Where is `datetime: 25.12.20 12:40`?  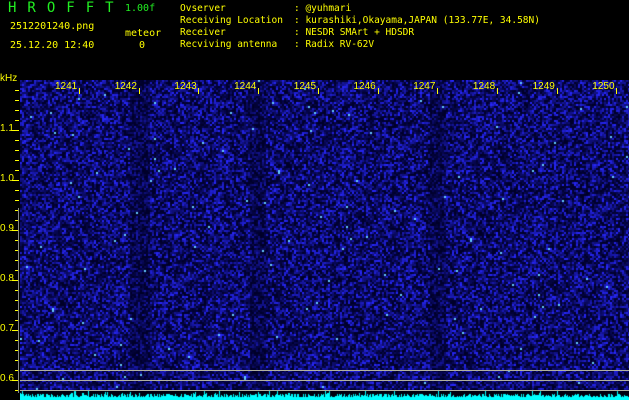 datetime: 25.12.20 12:40 is located at coordinates (52, 45).